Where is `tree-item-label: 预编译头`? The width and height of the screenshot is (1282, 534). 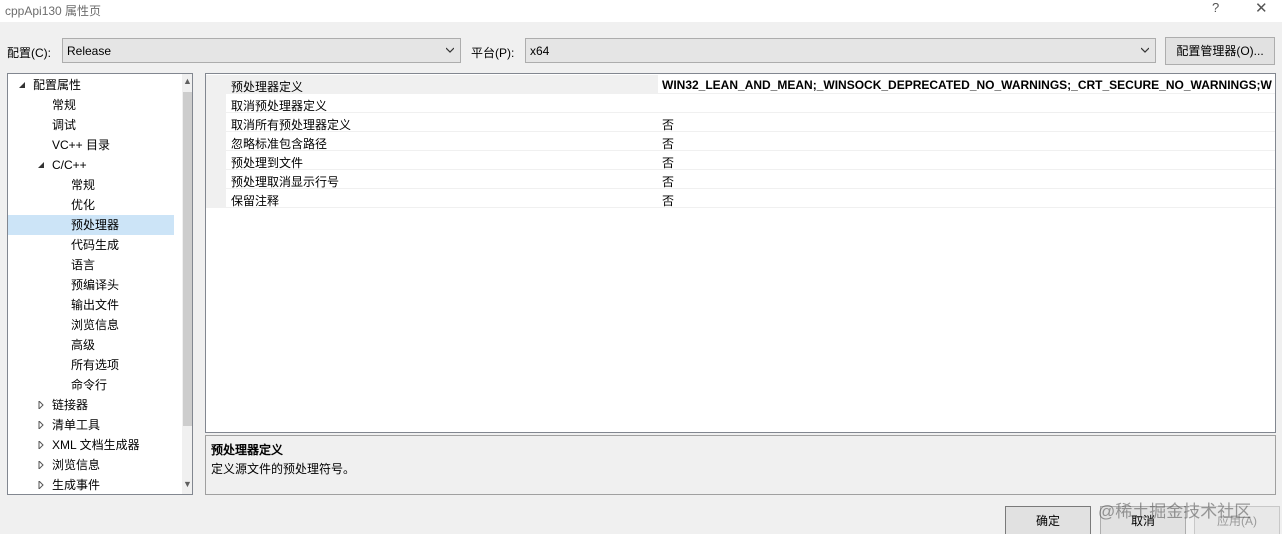 tree-item-label: 预编译头 is located at coordinates (95, 285).